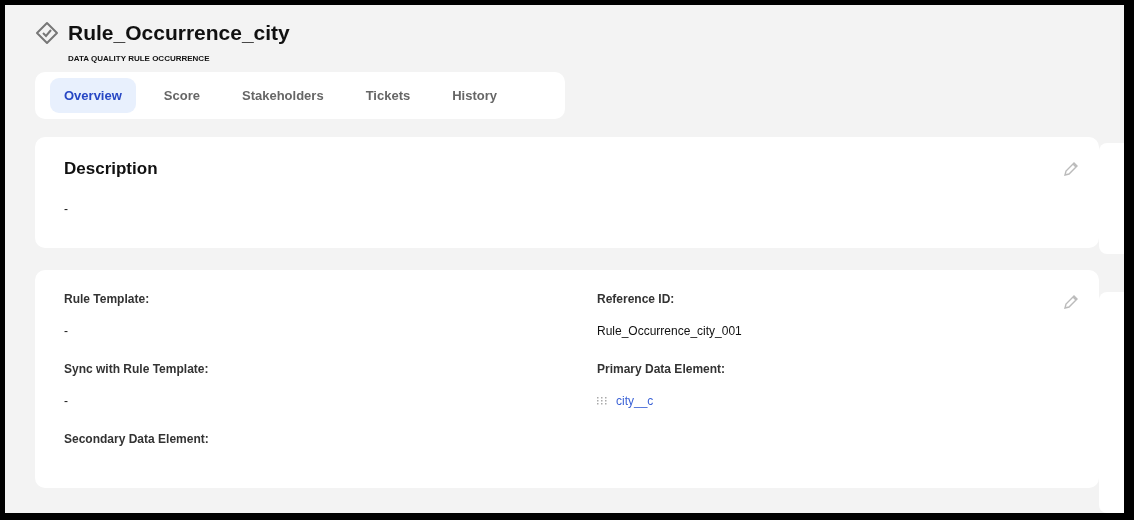  I want to click on description-text: -, so click(66, 209).